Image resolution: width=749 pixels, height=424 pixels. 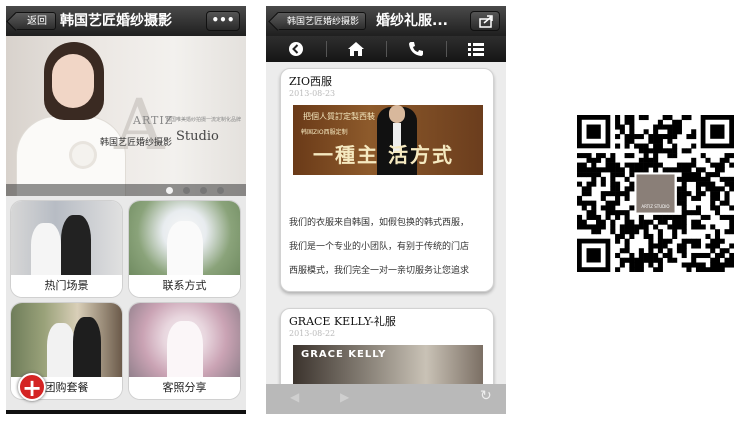 I want to click on back-label: 韩国艺匠婚纱摄影, so click(x=323, y=22).